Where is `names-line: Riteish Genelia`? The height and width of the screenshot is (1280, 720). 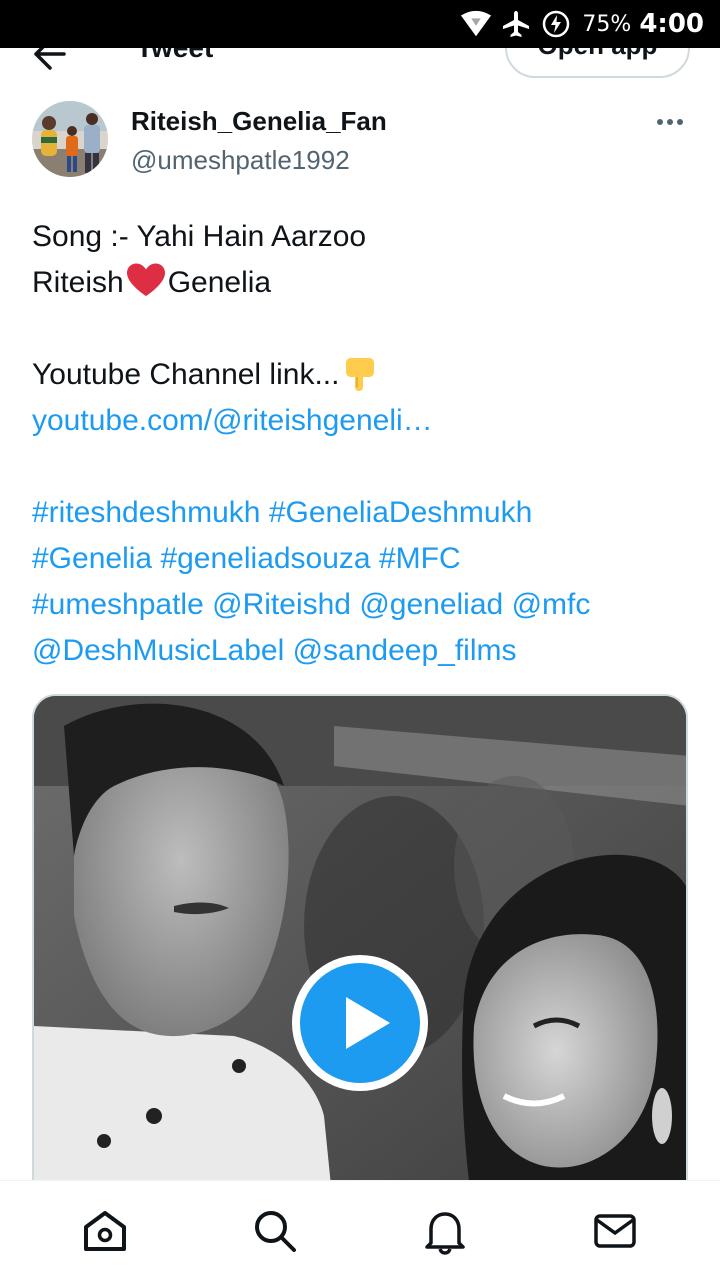 names-line: Riteish Genelia is located at coordinates (362, 283).